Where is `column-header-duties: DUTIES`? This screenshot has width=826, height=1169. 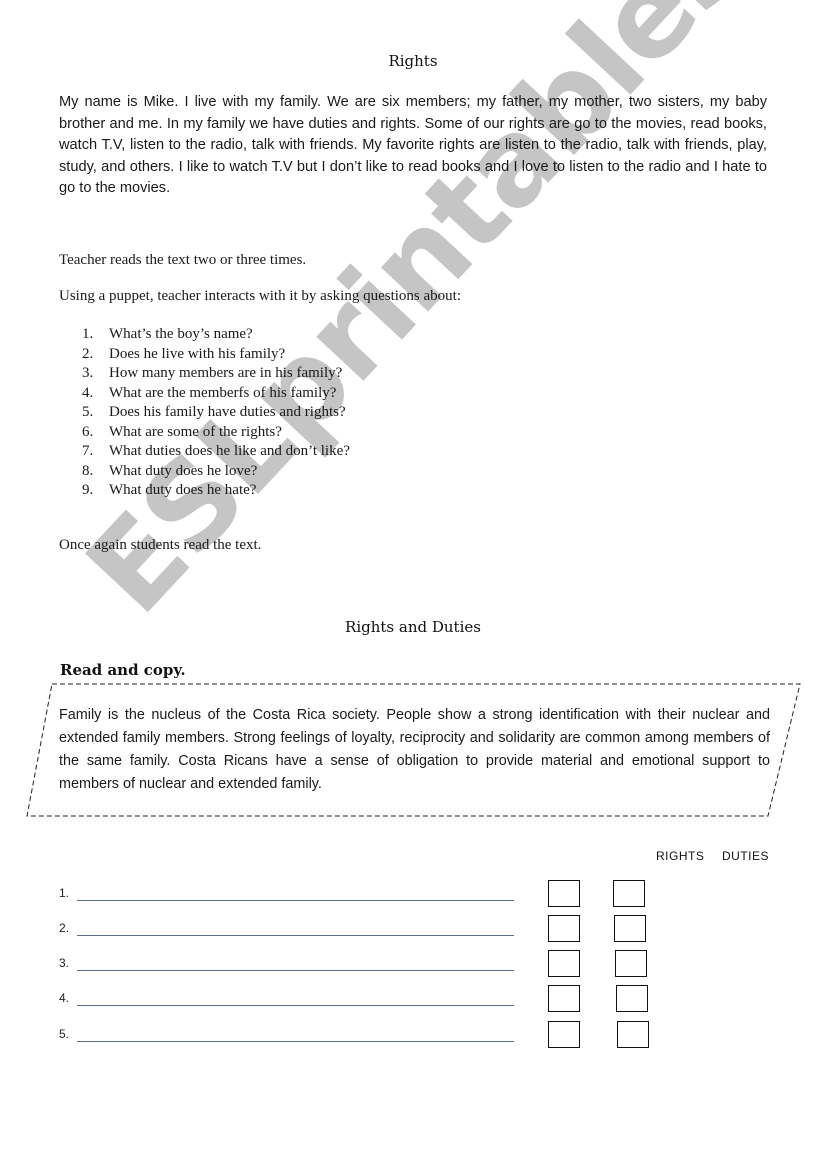
column-header-duties: DUTIES is located at coordinates (746, 856).